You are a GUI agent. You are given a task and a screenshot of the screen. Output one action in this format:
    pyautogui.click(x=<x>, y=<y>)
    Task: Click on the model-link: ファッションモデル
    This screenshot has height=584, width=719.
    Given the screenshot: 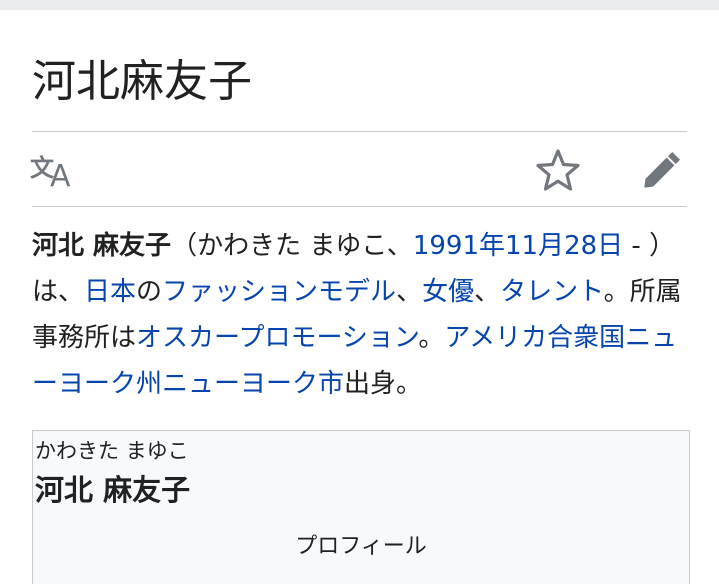 What is the action you would take?
    pyautogui.click(x=279, y=292)
    